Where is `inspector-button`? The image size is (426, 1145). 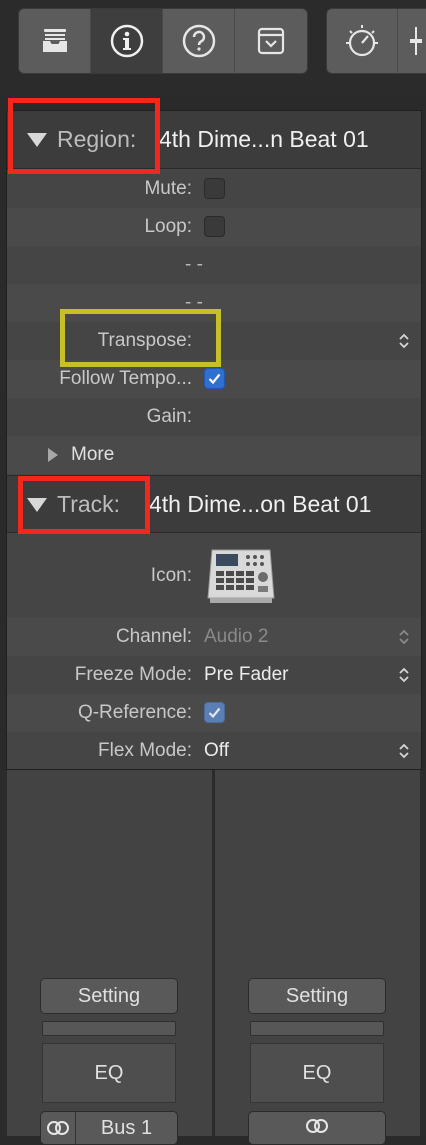
inspector-button is located at coordinates (127, 41).